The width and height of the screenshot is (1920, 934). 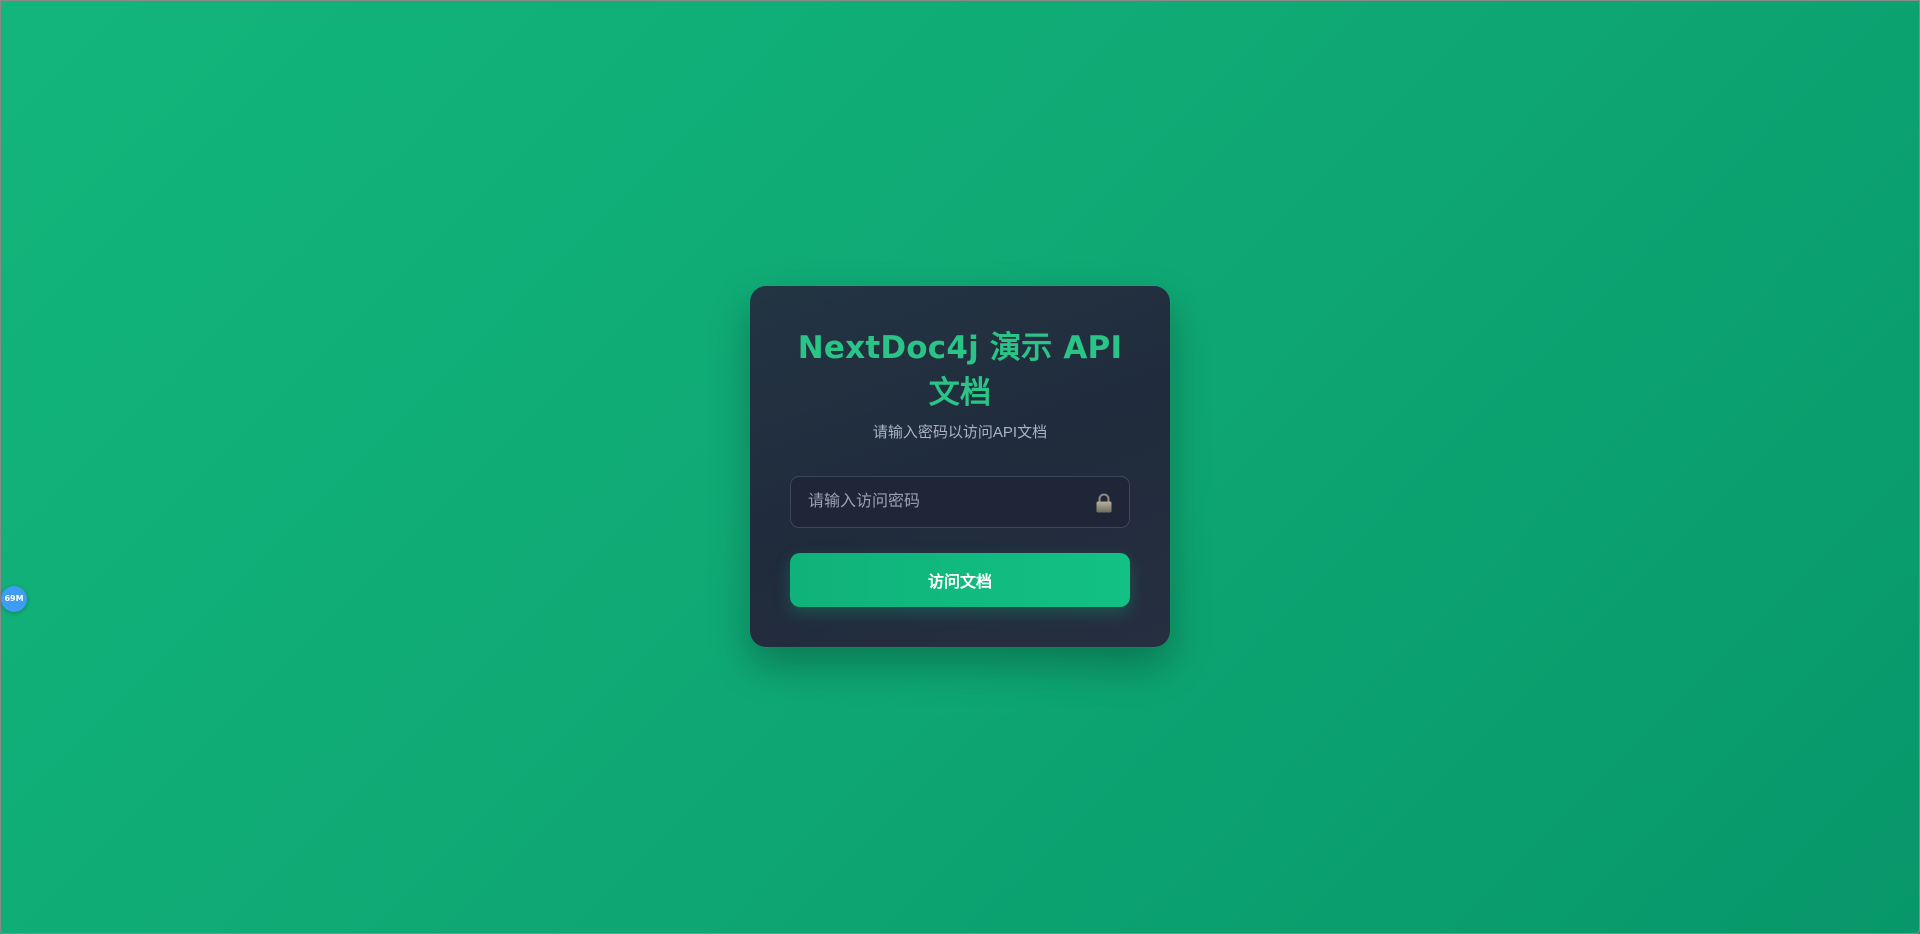 What do you see at coordinates (960, 432) in the screenshot?
I see `page-subtitle: 请输入密码以访问API文档` at bounding box center [960, 432].